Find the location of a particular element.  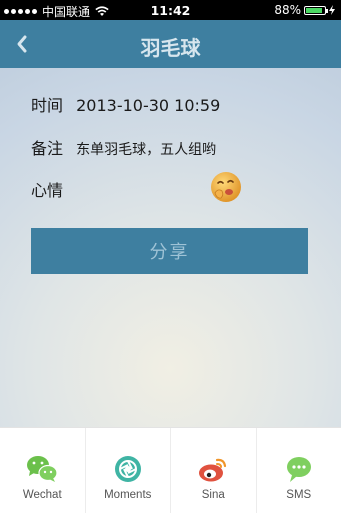

status-bar: 中国联通 11:42 88% is located at coordinates (170, 10).